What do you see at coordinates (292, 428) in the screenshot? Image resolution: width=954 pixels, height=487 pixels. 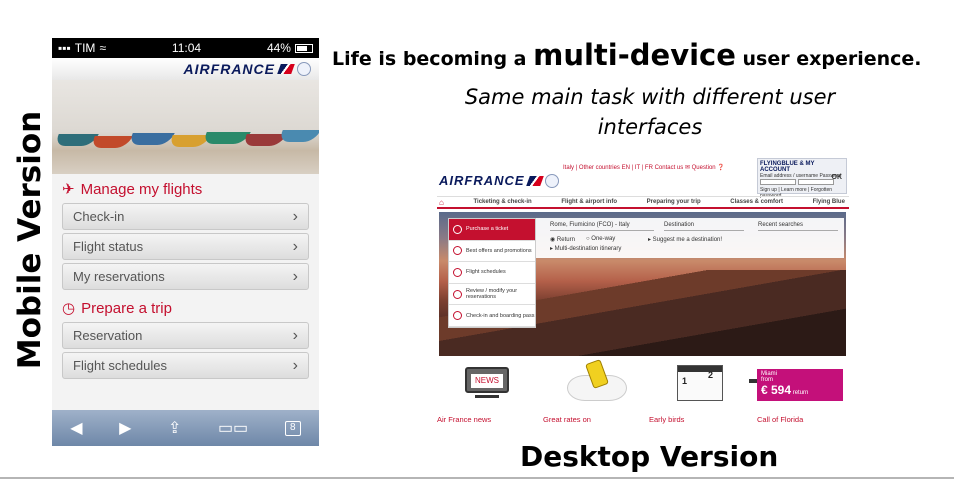 I see `tabs-icon: 8` at bounding box center [292, 428].